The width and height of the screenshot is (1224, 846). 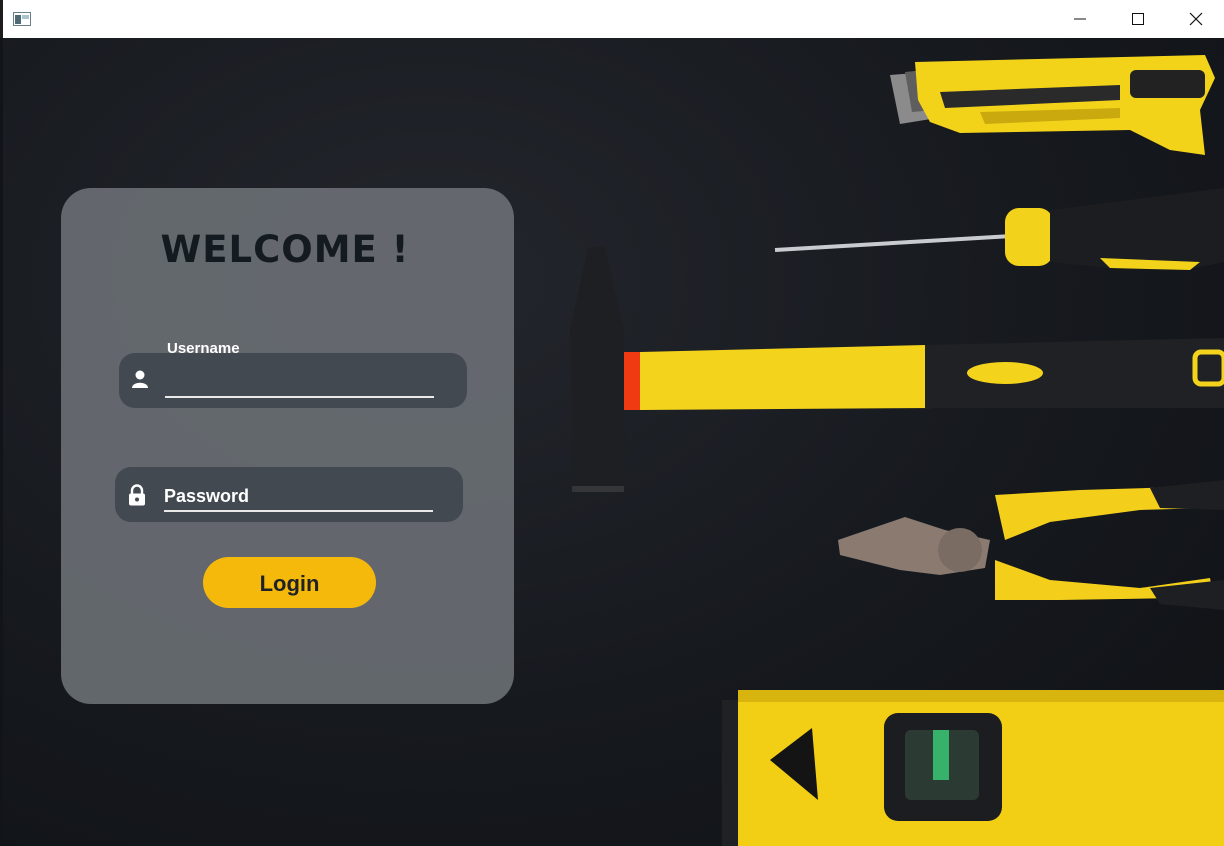 What do you see at coordinates (203, 348) in the screenshot?
I see `username-label: Username` at bounding box center [203, 348].